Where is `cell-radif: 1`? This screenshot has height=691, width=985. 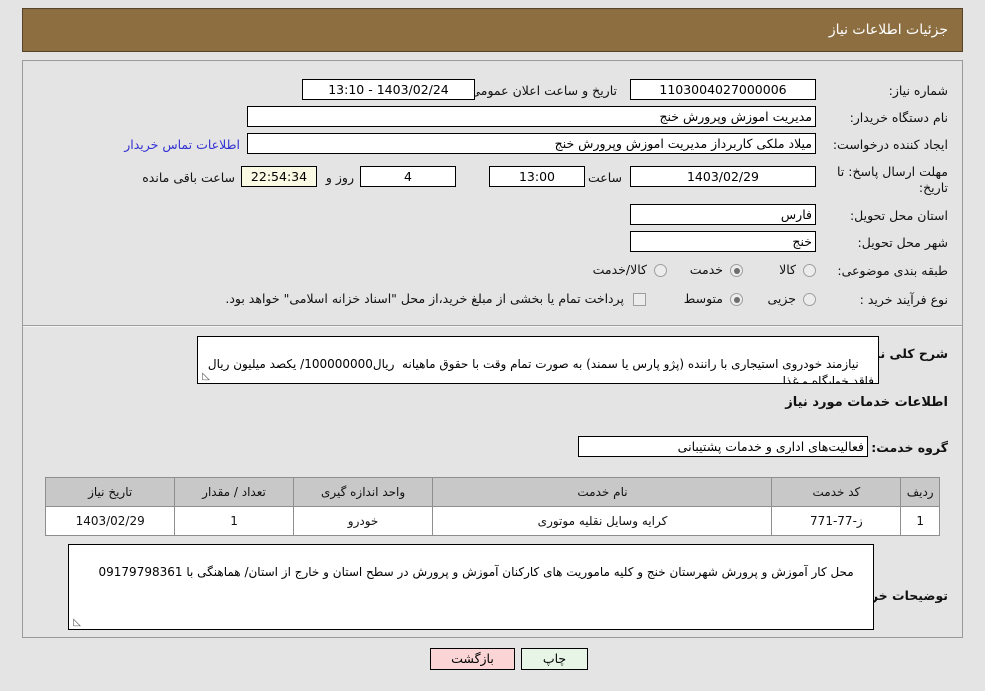
cell-radif: 1 is located at coordinates (920, 521).